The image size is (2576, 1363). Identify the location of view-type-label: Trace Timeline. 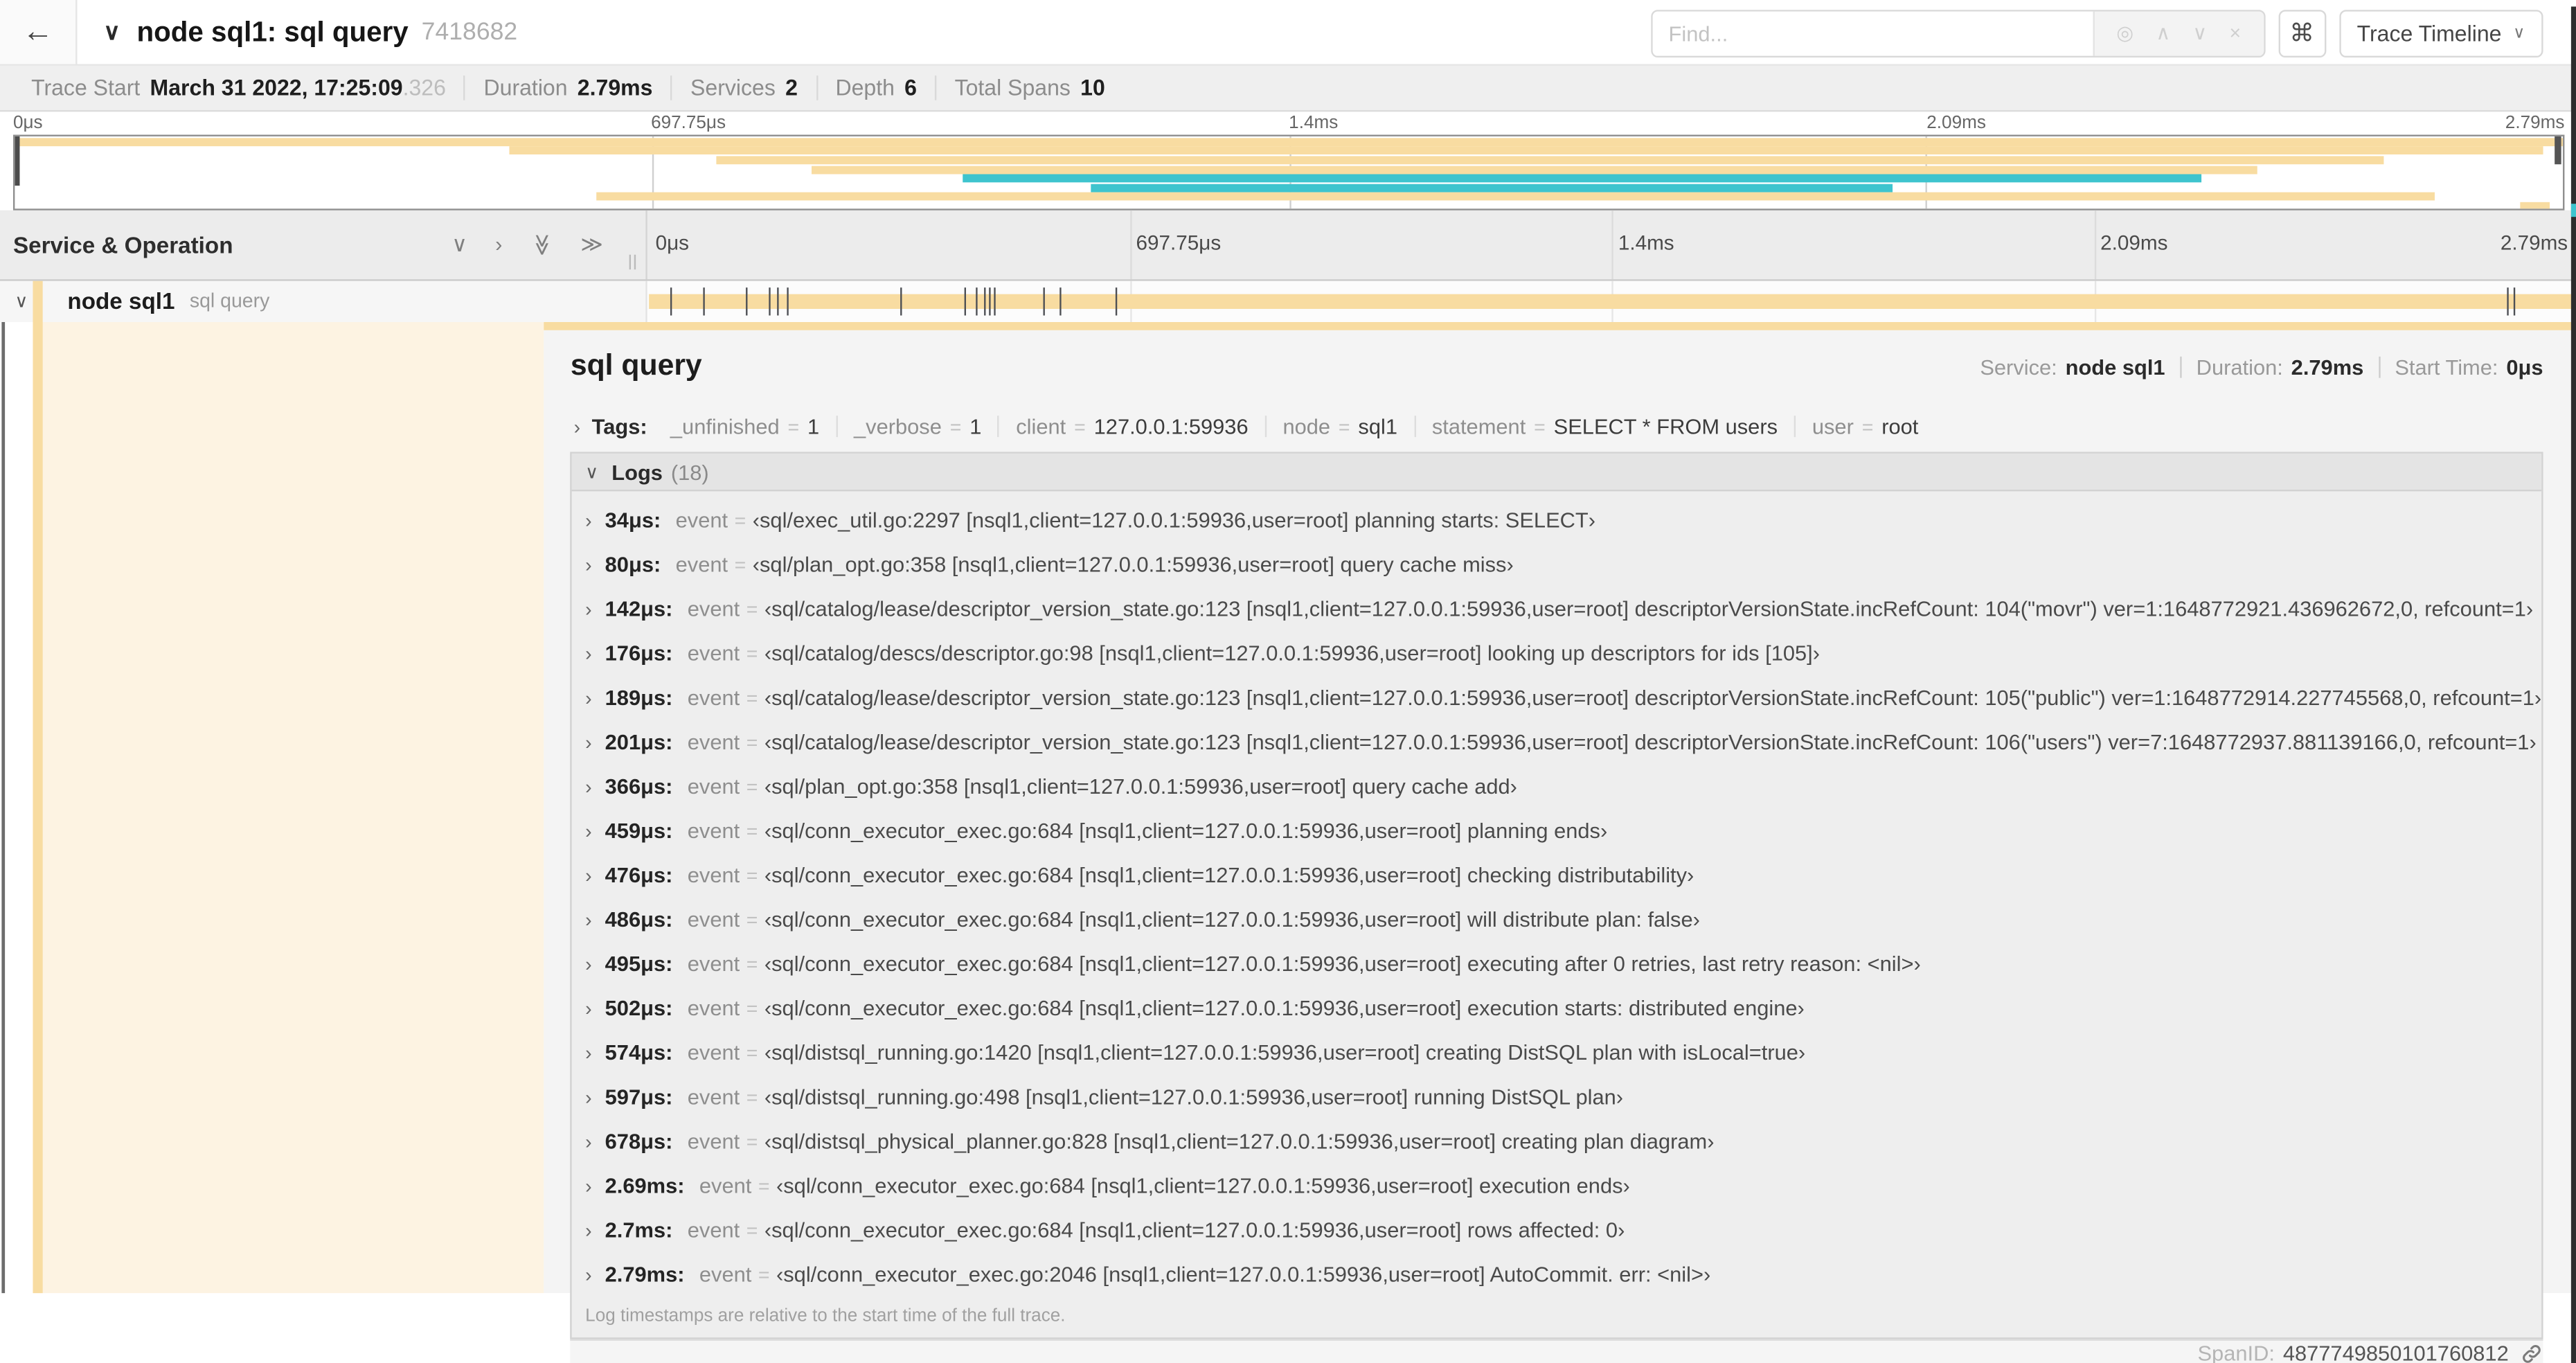
(2429, 33).